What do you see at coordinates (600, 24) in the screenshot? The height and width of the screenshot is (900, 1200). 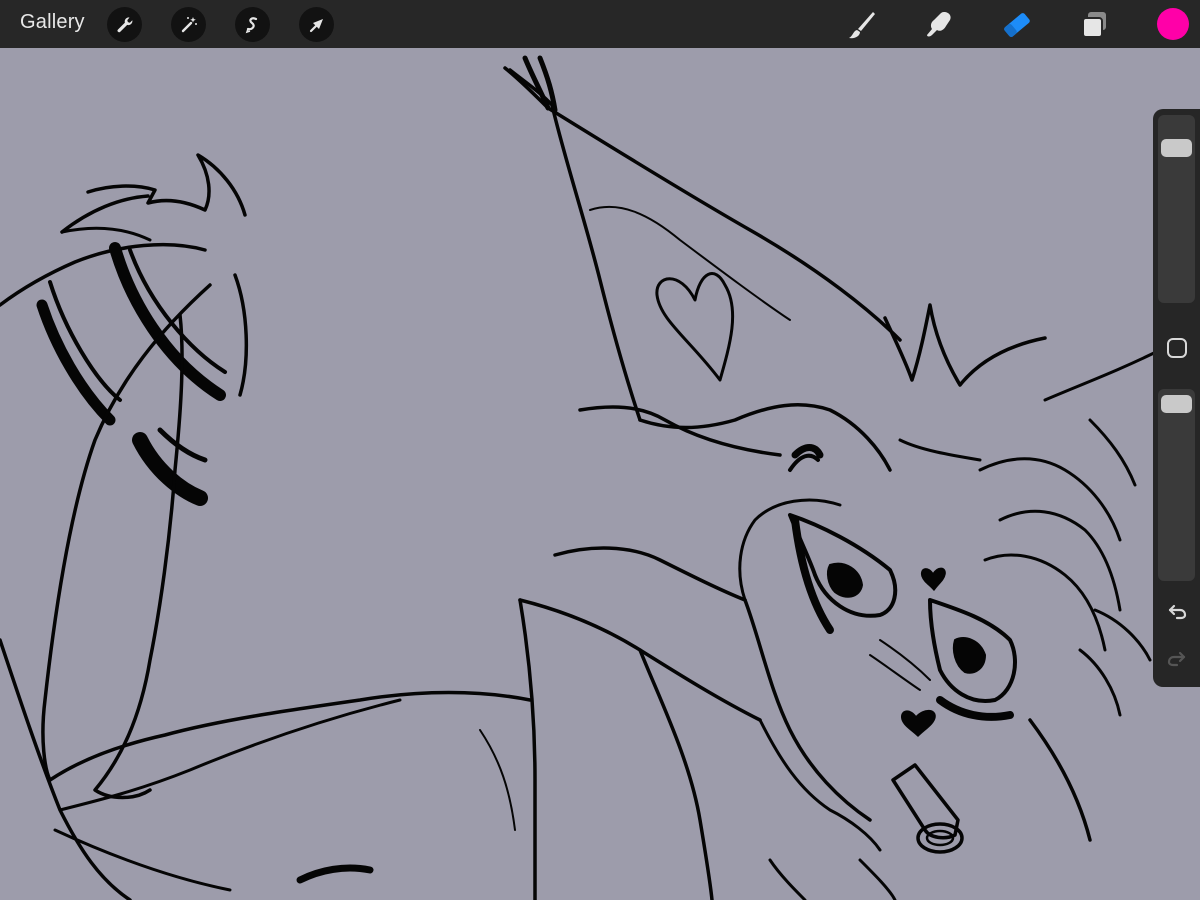 I see `top-toolbar: Gallery` at bounding box center [600, 24].